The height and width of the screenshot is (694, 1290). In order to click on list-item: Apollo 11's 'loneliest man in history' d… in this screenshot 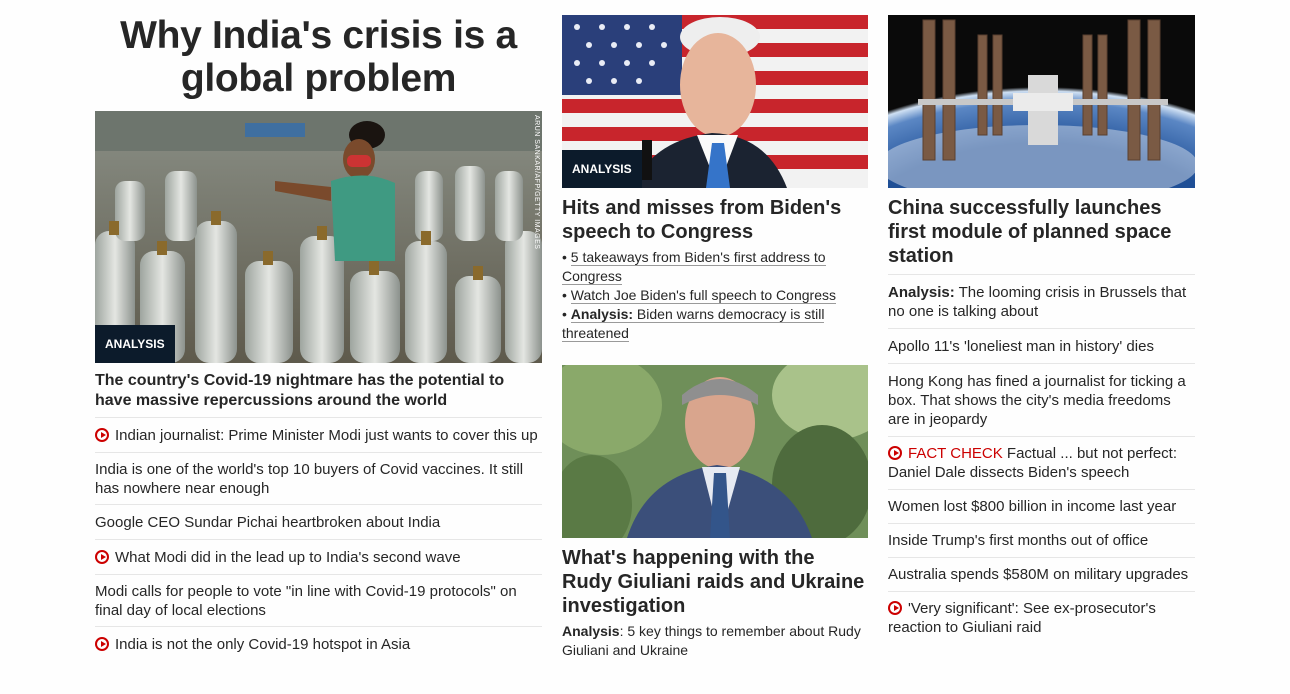, I will do `click(1041, 345)`.